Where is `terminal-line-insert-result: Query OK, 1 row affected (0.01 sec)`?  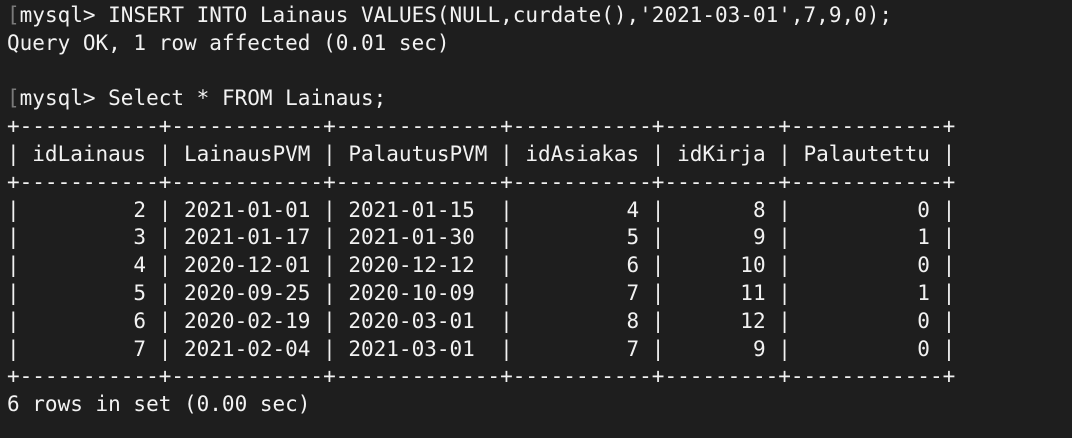
terminal-line-insert-result: Query OK, 1 row affected (0.01 sec) is located at coordinates (539, 44).